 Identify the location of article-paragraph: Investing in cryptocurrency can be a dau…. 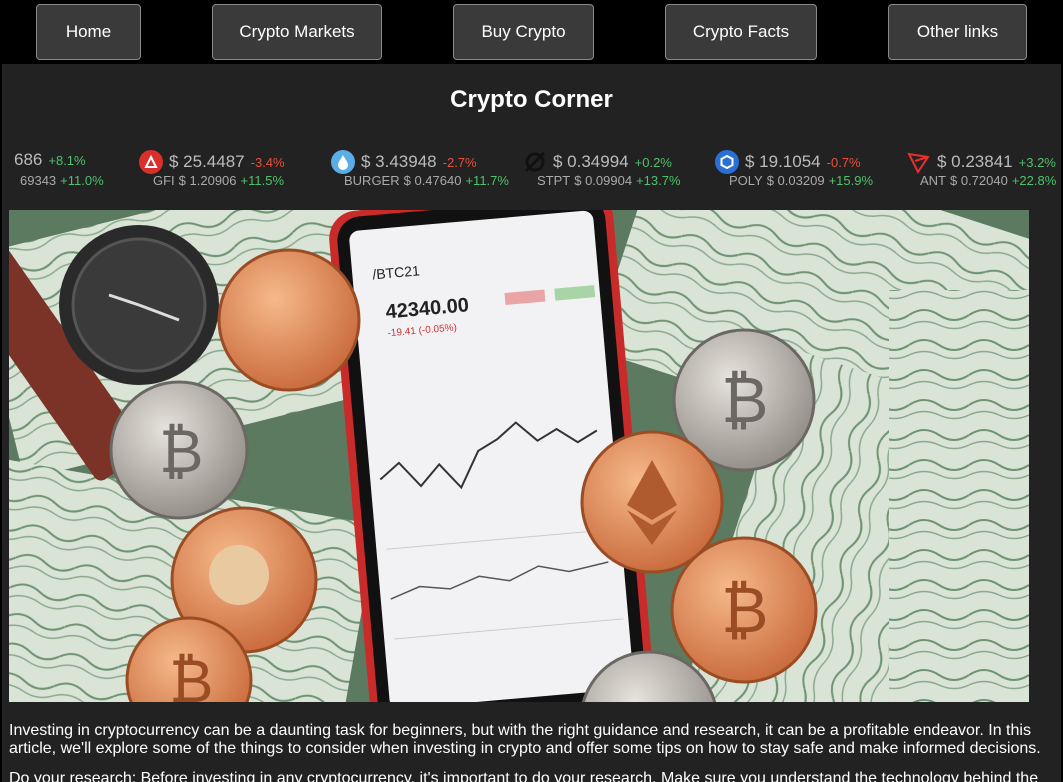
(525, 739).